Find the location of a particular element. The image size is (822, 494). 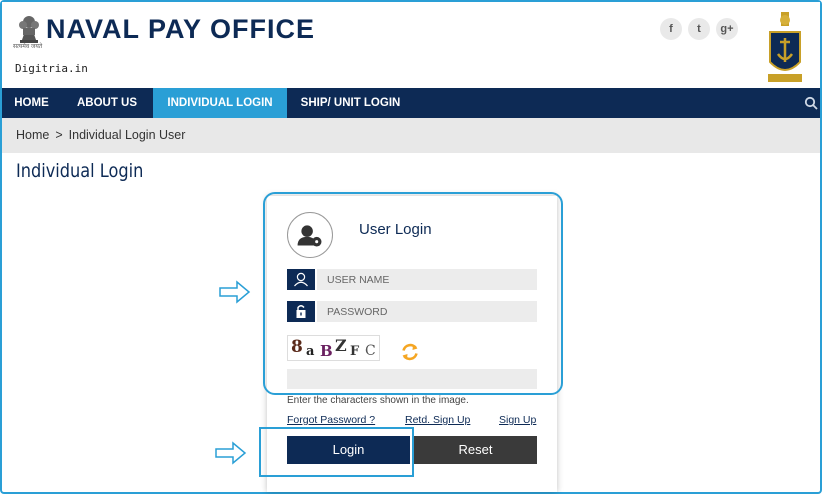

refresh-captcha-icon is located at coordinates (410, 352).